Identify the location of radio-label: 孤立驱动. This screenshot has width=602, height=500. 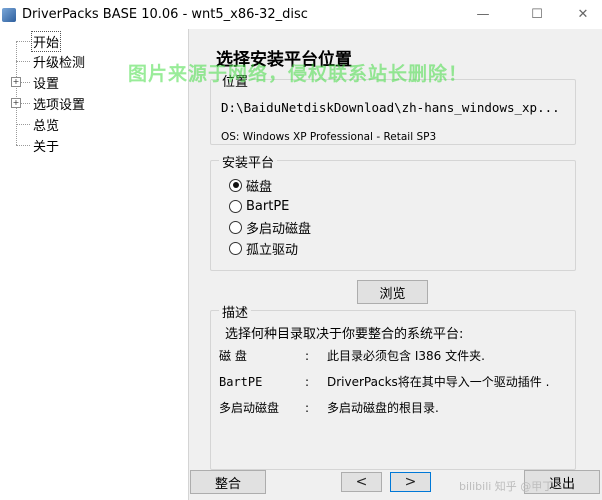
(272, 250).